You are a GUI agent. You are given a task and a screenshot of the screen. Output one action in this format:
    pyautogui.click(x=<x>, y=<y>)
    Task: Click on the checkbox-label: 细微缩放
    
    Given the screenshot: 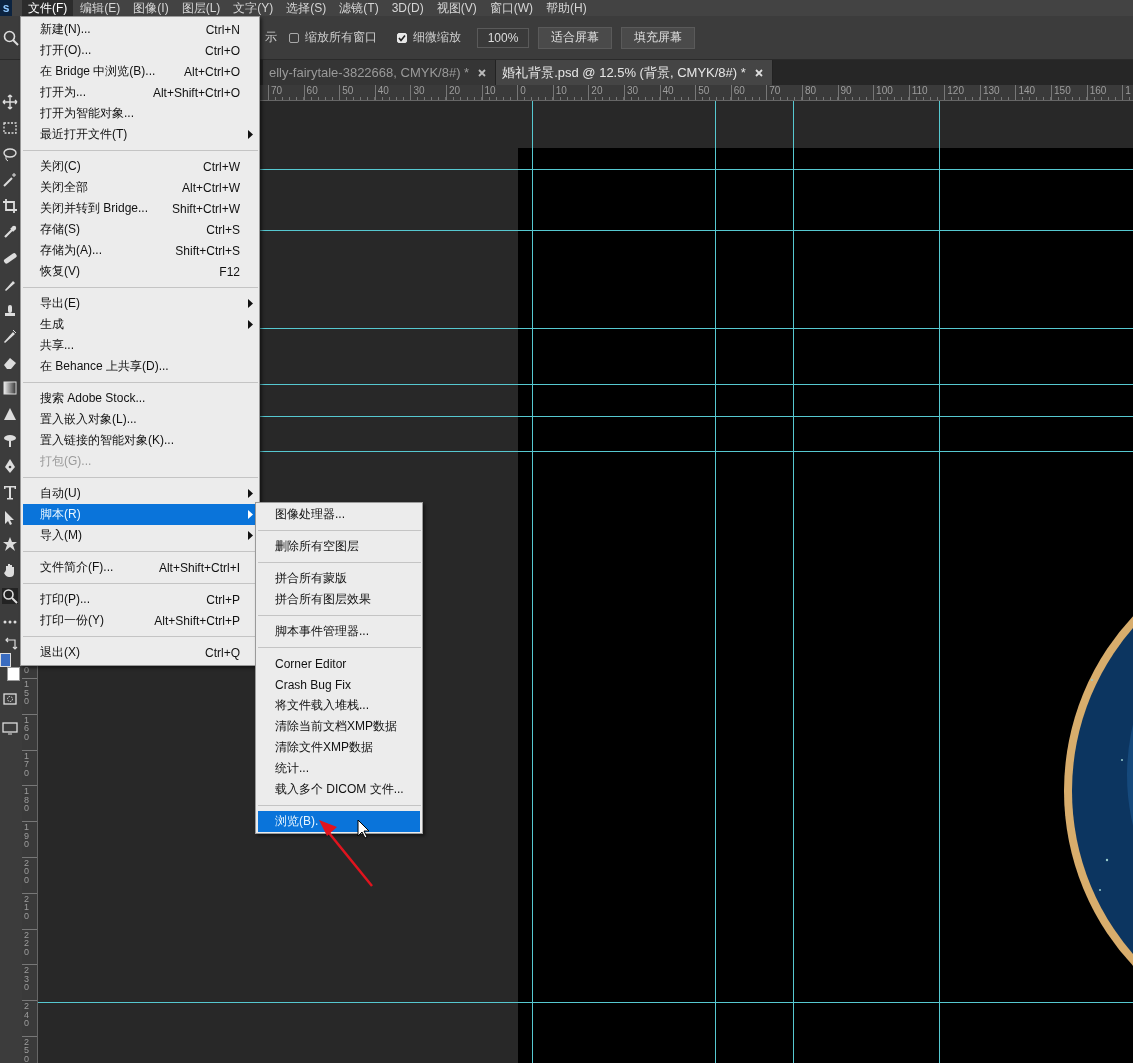 What is the action you would take?
    pyautogui.click(x=437, y=37)
    